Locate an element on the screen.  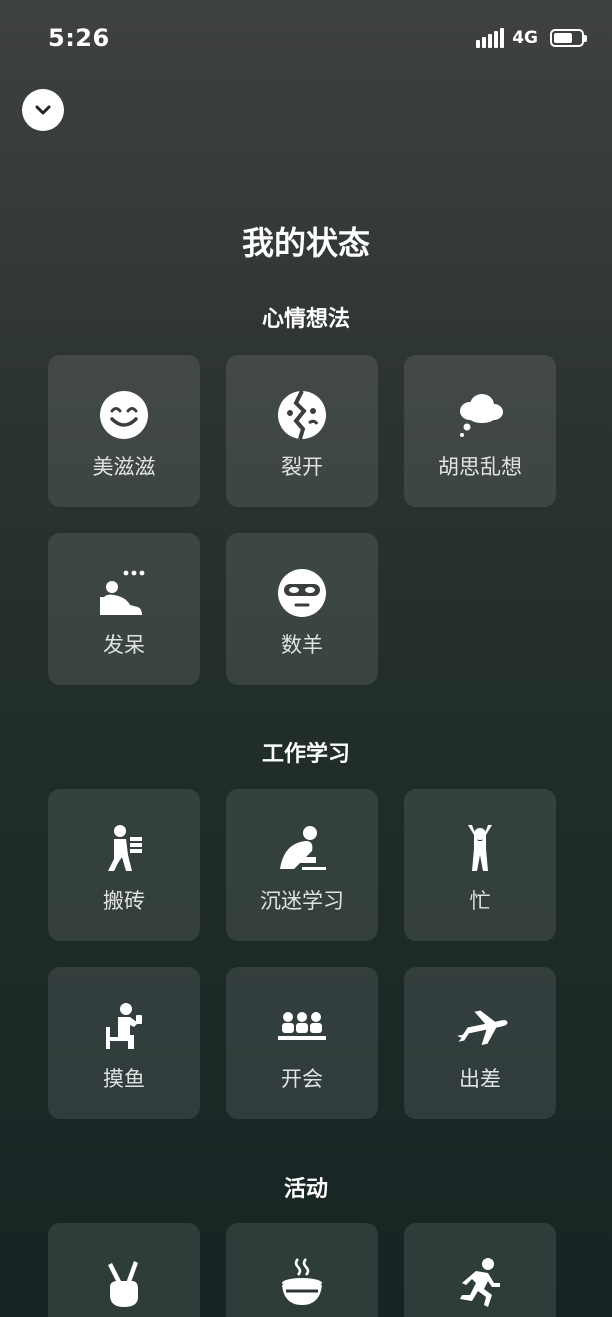
daze-person-icon is located at coordinates (124, 593).